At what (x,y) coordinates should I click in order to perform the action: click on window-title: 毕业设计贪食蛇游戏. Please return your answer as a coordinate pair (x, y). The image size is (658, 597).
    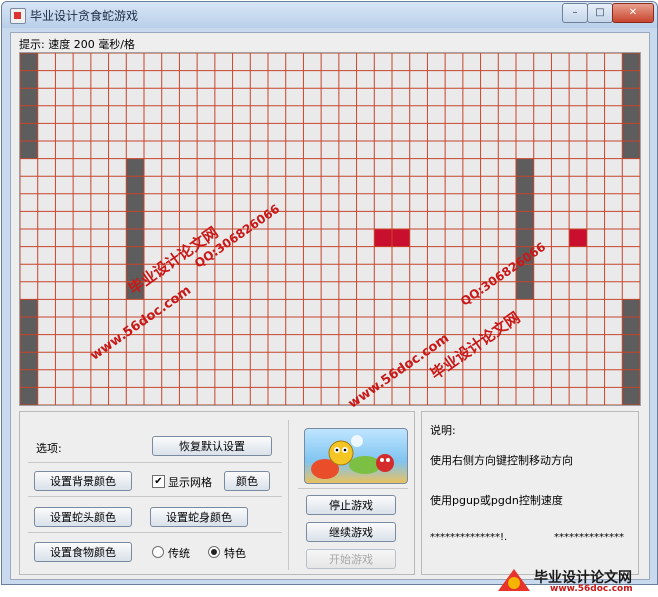
    Looking at the image, I should click on (84, 16).